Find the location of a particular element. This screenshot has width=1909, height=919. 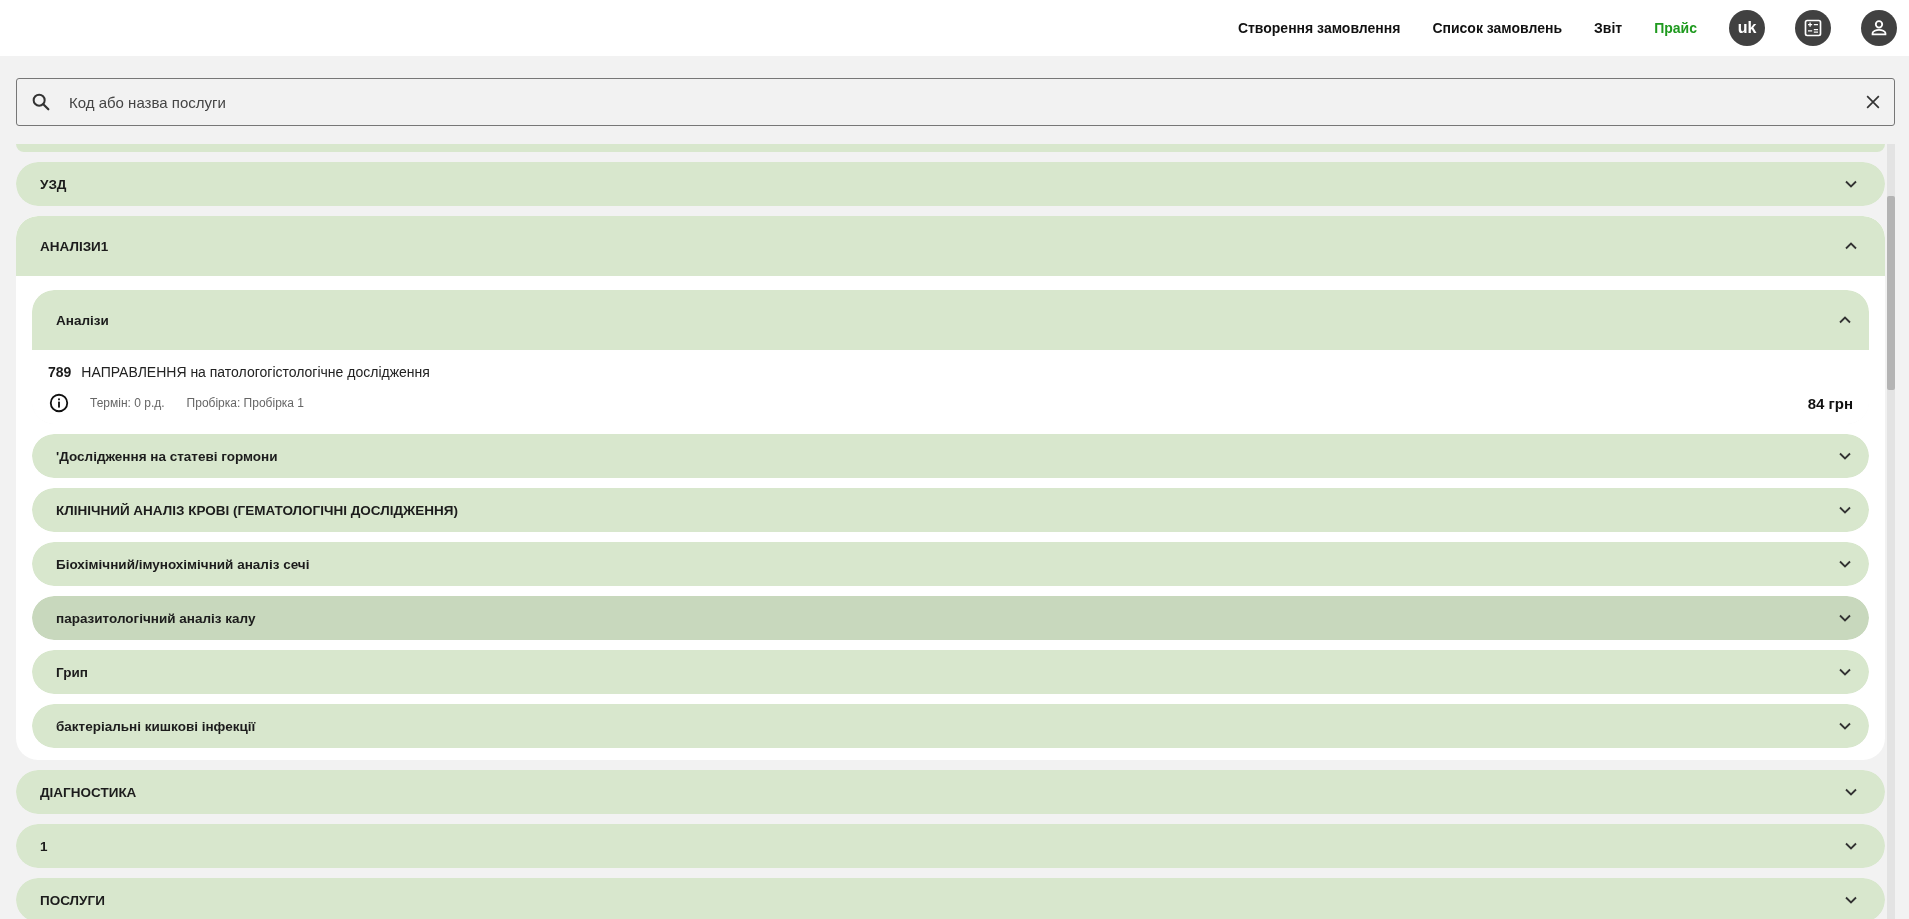

nav-link: Звіт is located at coordinates (1608, 28).